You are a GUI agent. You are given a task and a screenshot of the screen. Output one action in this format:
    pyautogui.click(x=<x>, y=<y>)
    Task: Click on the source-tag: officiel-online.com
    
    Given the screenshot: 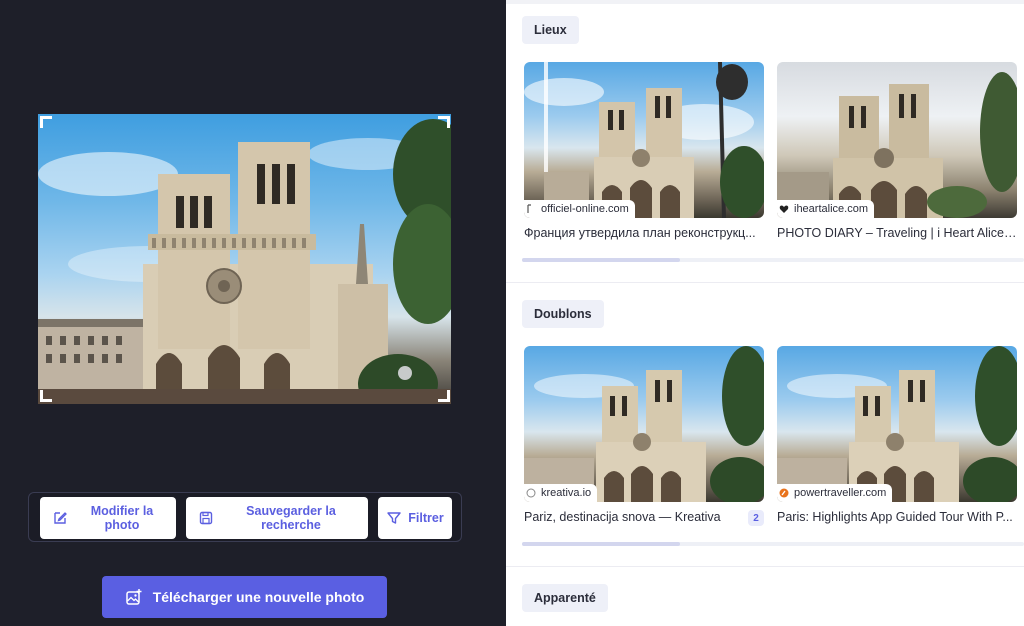 What is the action you would take?
    pyautogui.click(x=579, y=209)
    